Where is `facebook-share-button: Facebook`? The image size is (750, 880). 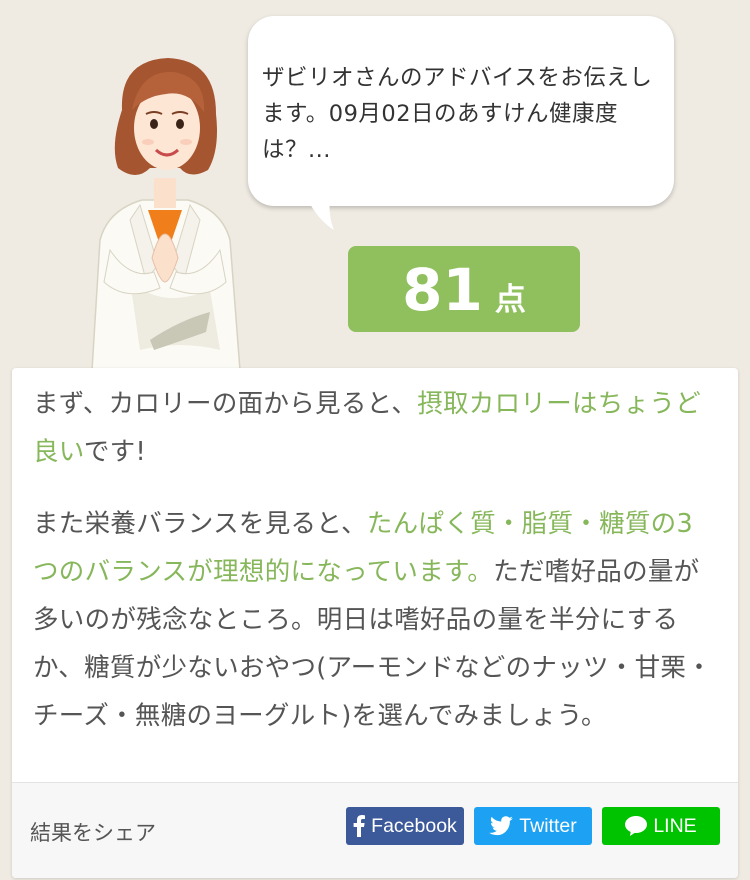 facebook-share-button: Facebook is located at coordinates (405, 826).